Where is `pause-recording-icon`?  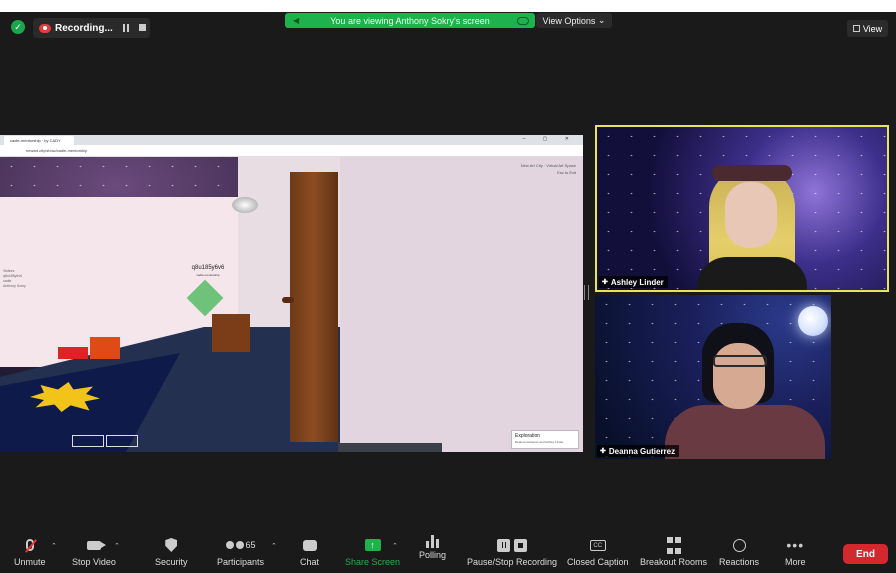 pause-recording-icon is located at coordinates (125, 28).